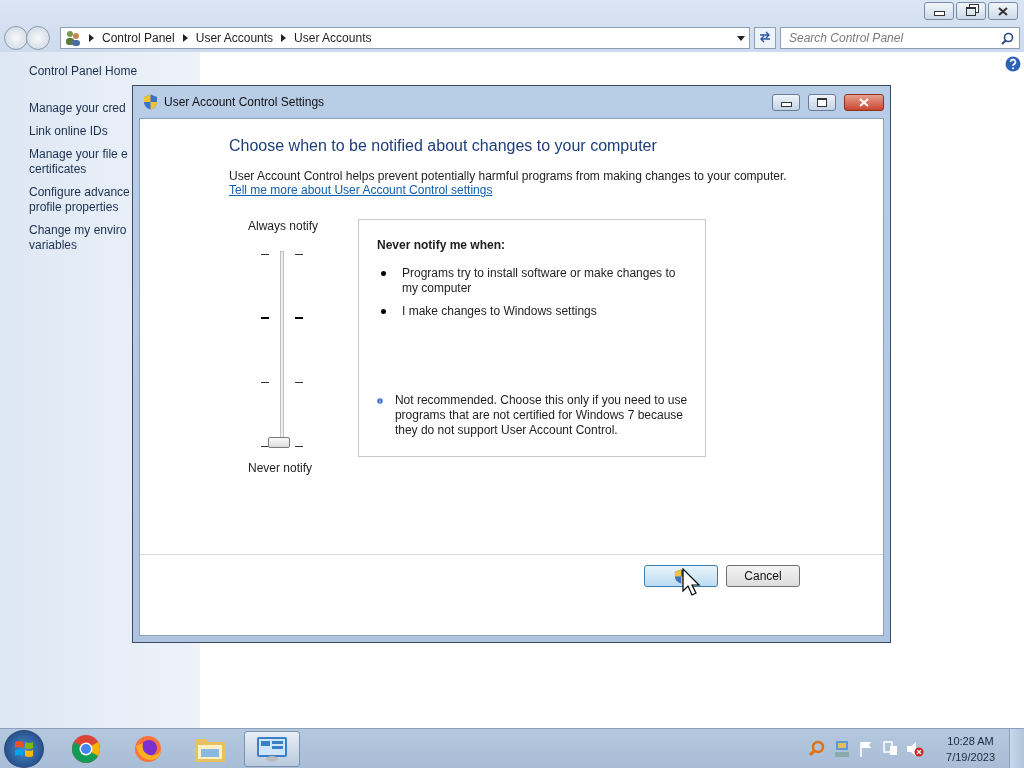  What do you see at coordinates (692, 583) in the screenshot?
I see `mouse-cursor-icon` at bounding box center [692, 583].